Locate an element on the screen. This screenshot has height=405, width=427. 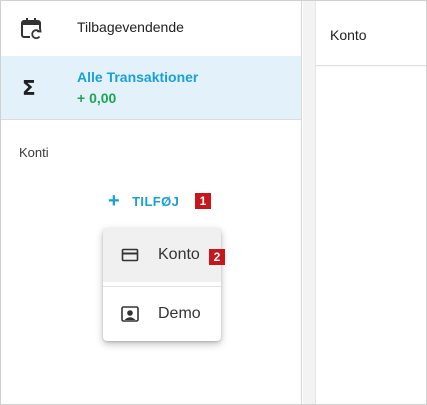
calendar-refresh-icon is located at coordinates (31, 29).